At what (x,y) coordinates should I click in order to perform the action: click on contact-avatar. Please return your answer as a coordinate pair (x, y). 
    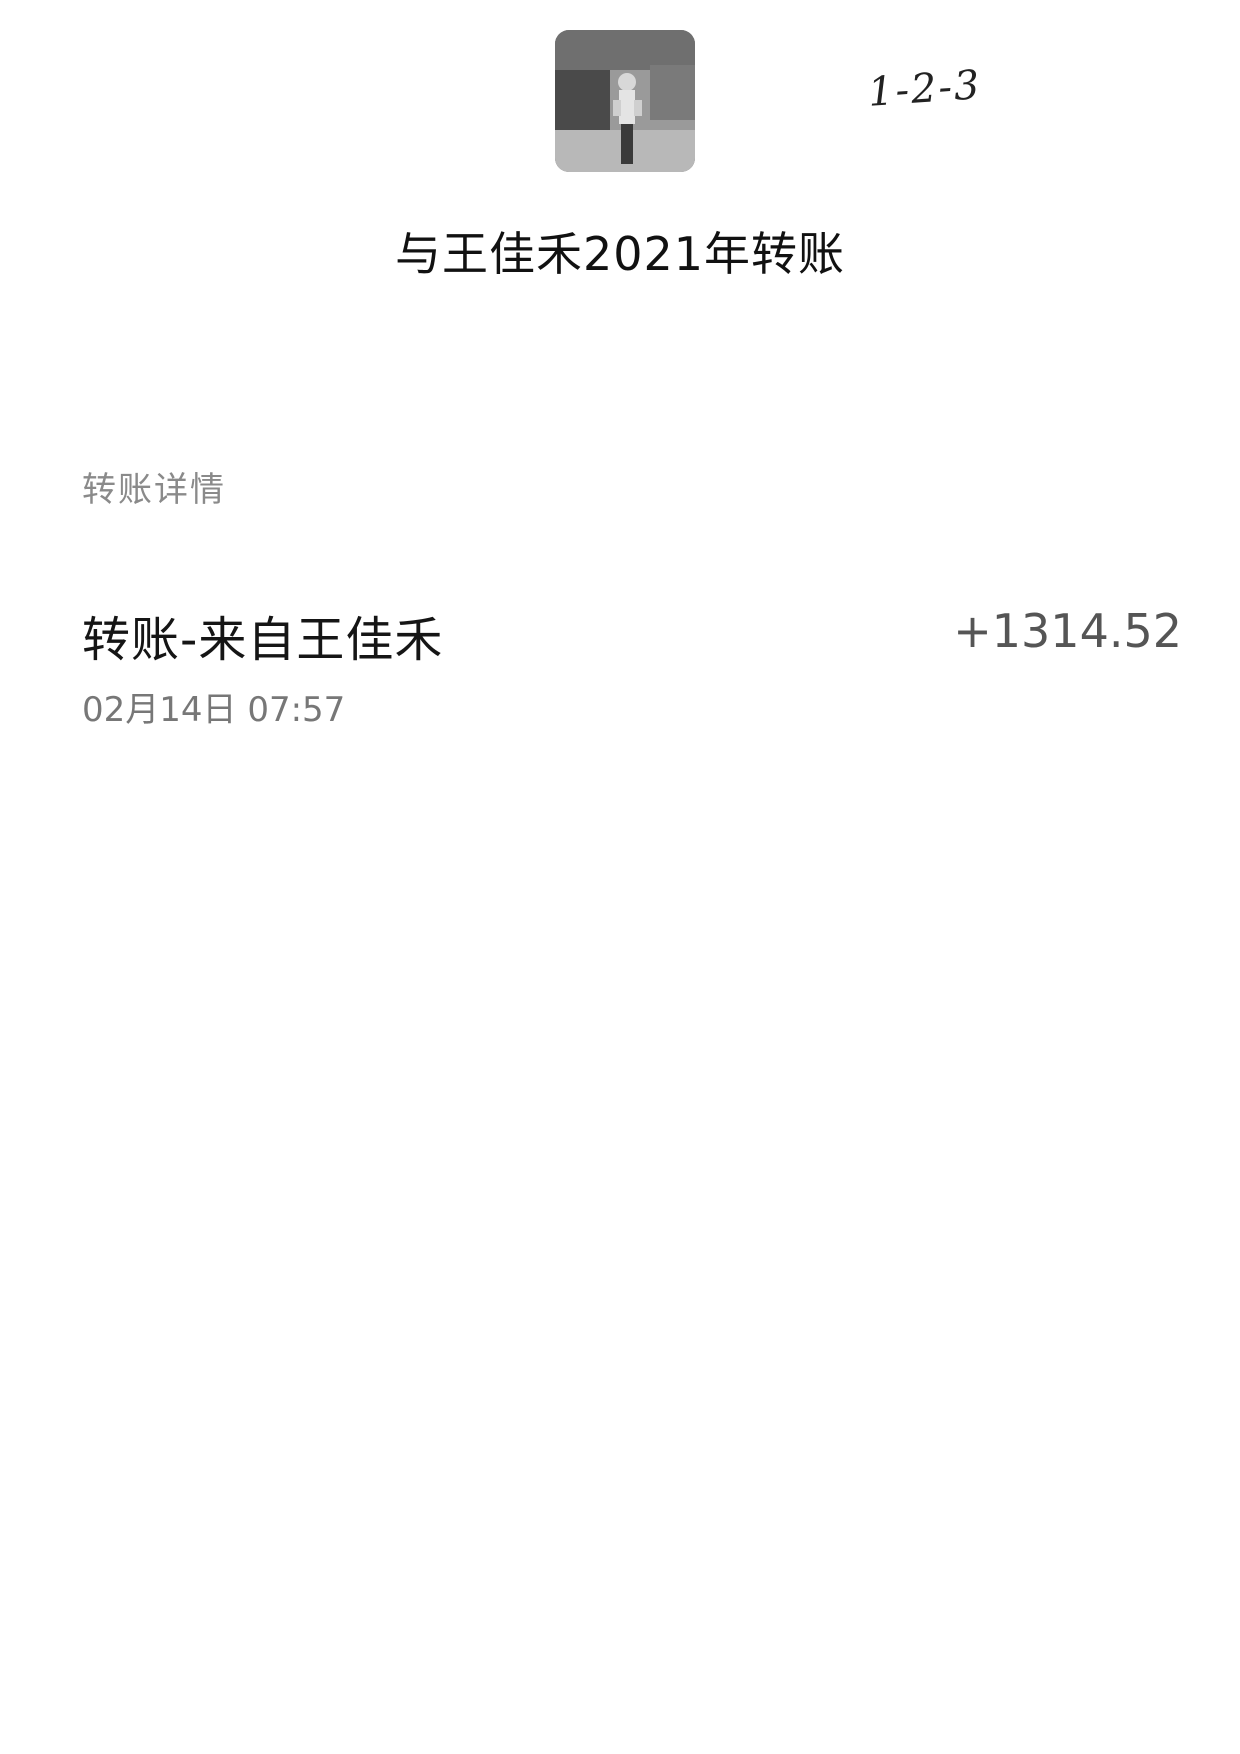
    Looking at the image, I should click on (625, 101).